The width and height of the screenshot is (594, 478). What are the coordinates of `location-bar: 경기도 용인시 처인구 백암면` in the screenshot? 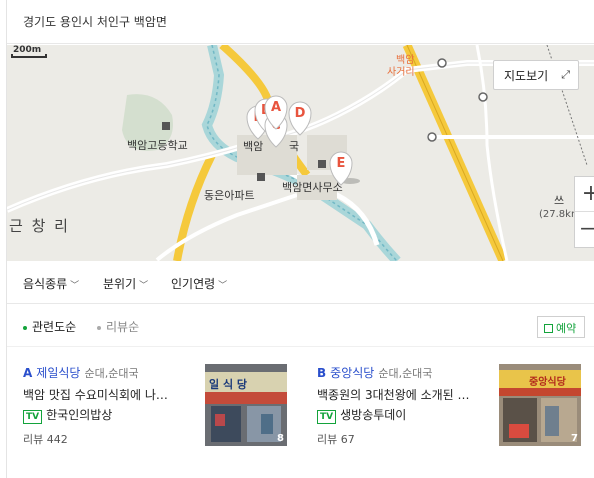 It's located at (300, 22).